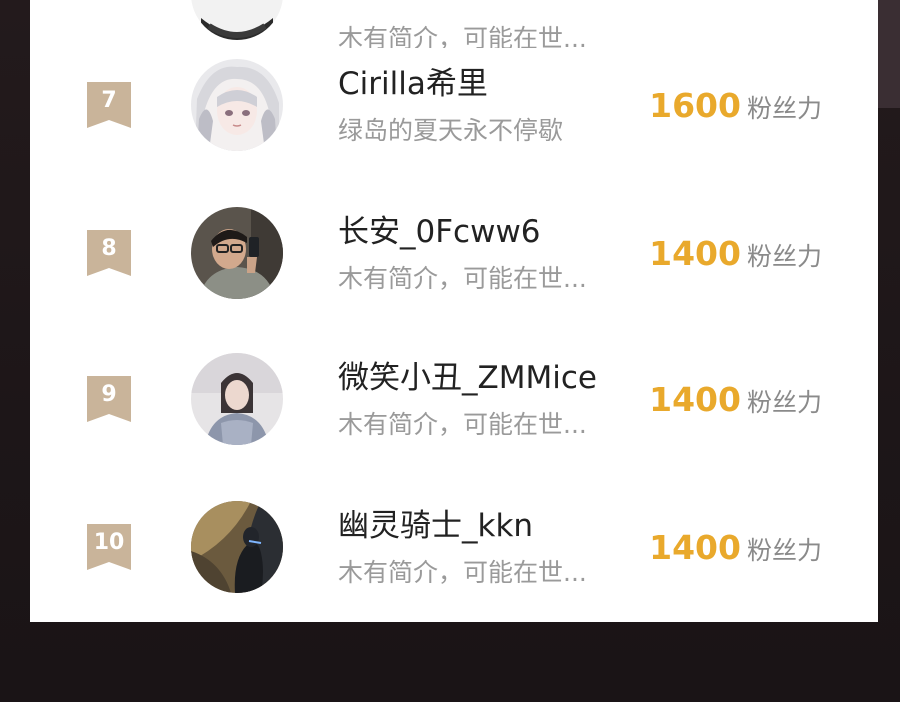  I want to click on username: 幽灵骑士_kkn, so click(436, 526).